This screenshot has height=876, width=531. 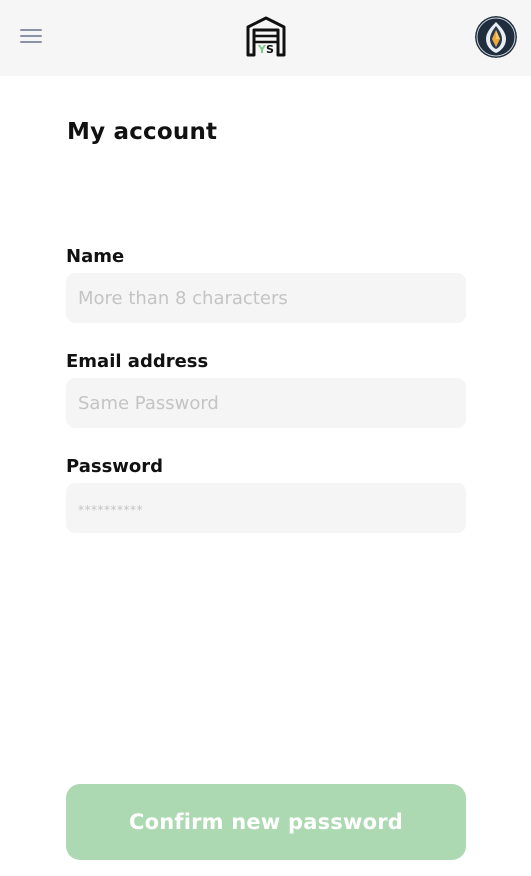 I want to click on page-title: My account, so click(x=142, y=132).